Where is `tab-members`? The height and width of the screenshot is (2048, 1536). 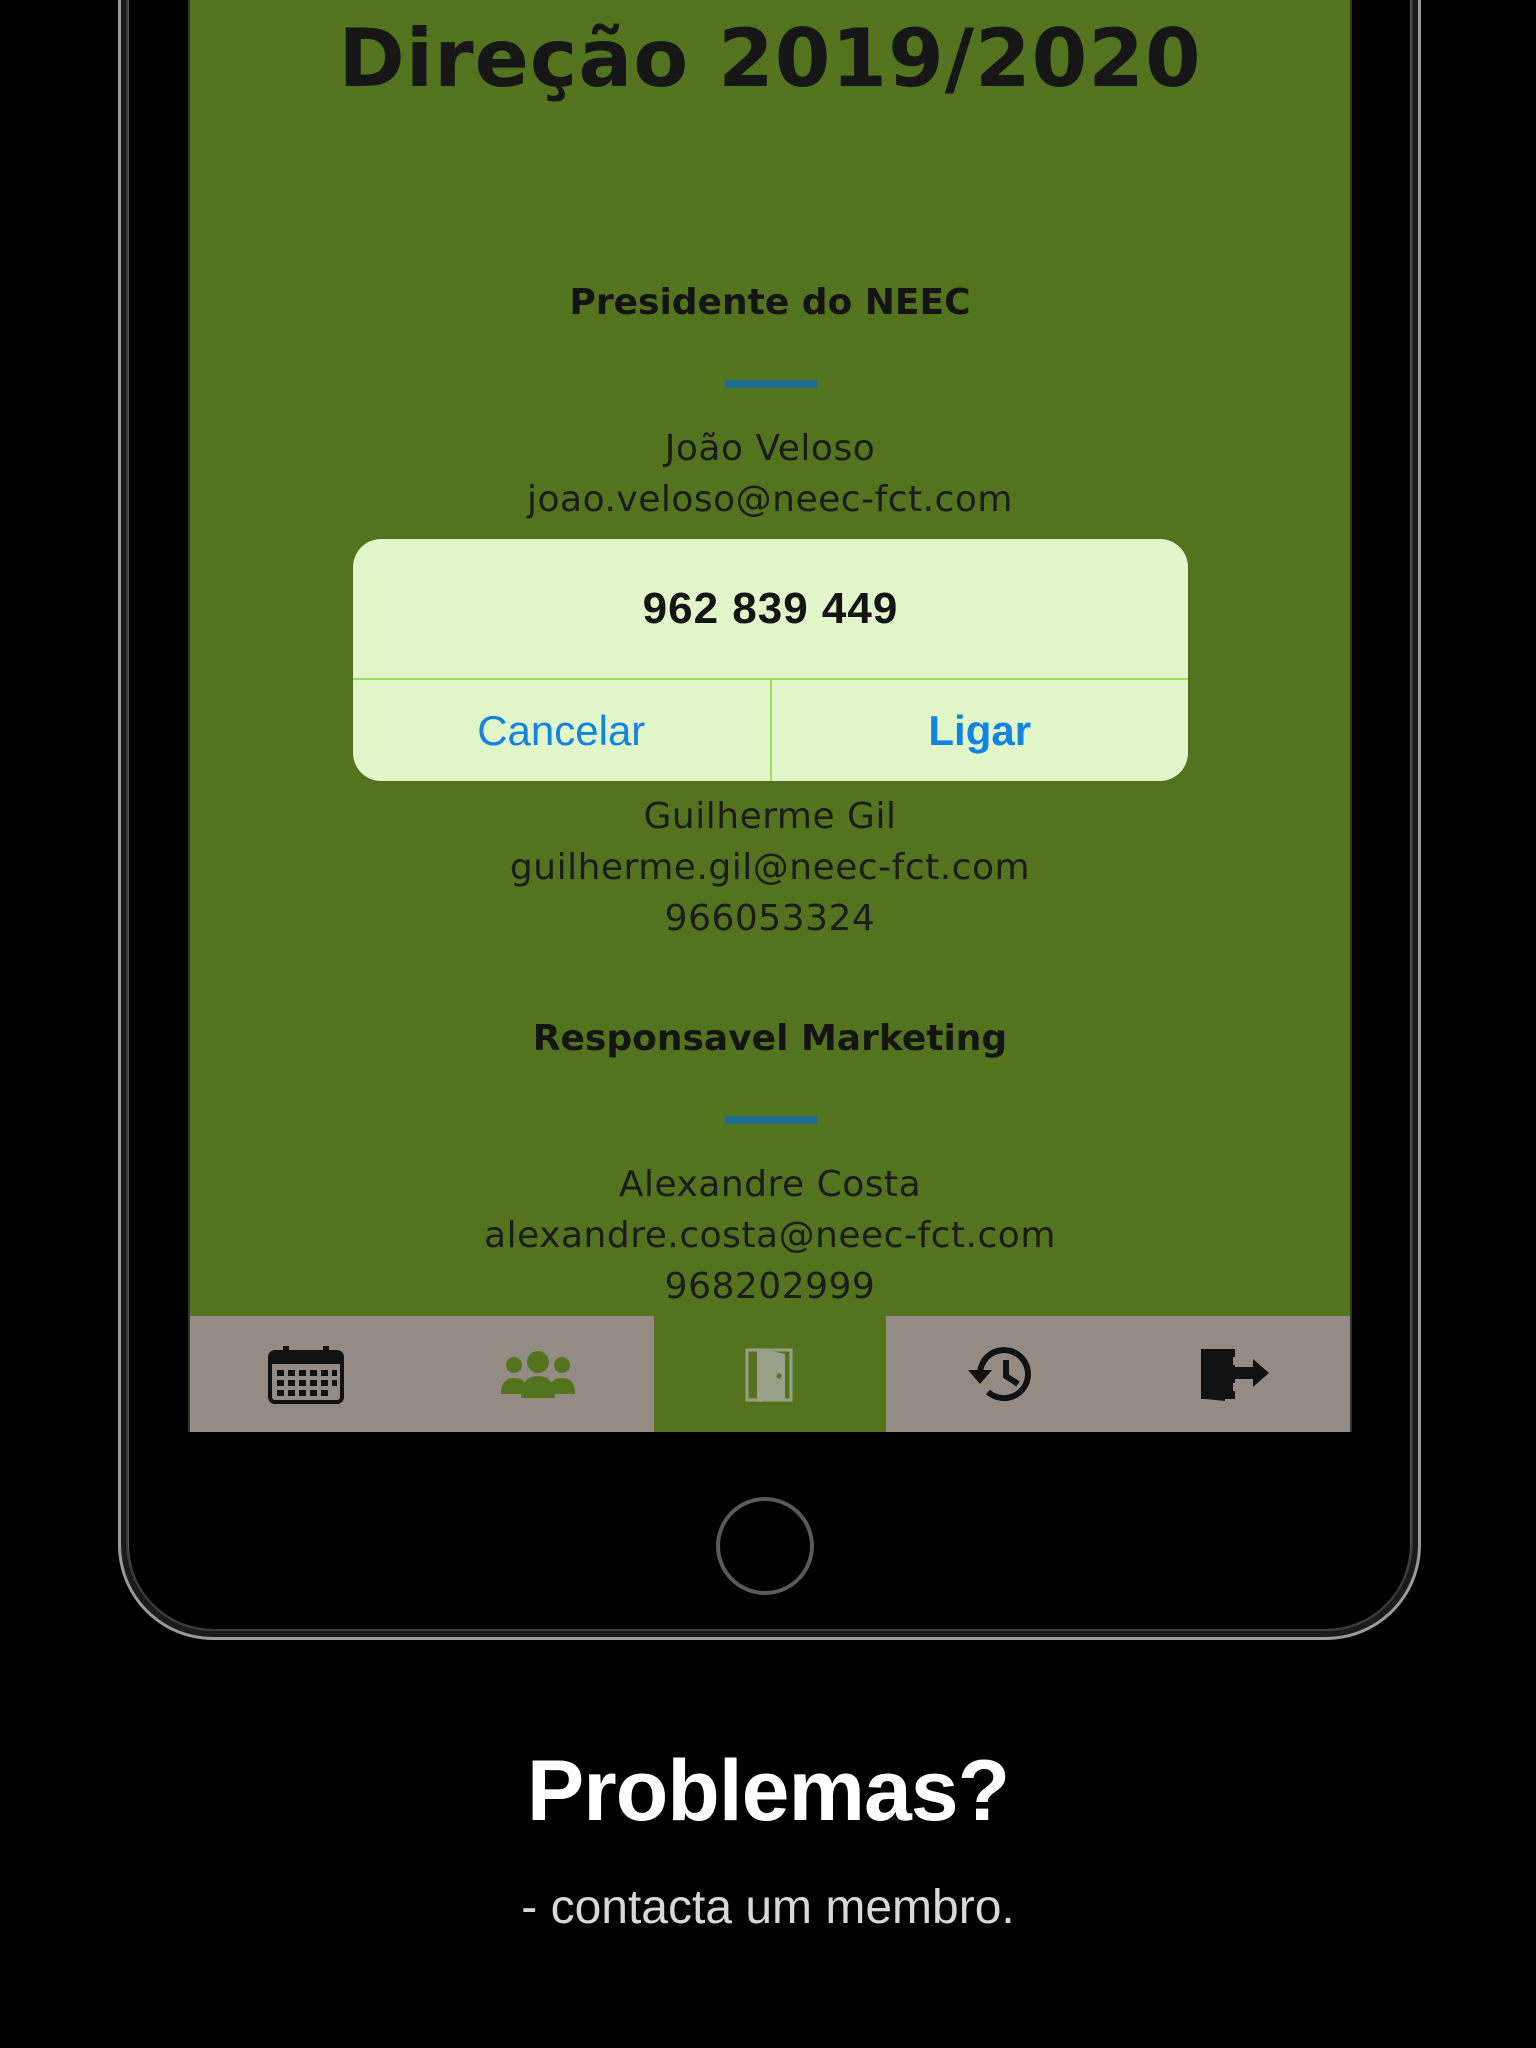
tab-members is located at coordinates (538, 1374).